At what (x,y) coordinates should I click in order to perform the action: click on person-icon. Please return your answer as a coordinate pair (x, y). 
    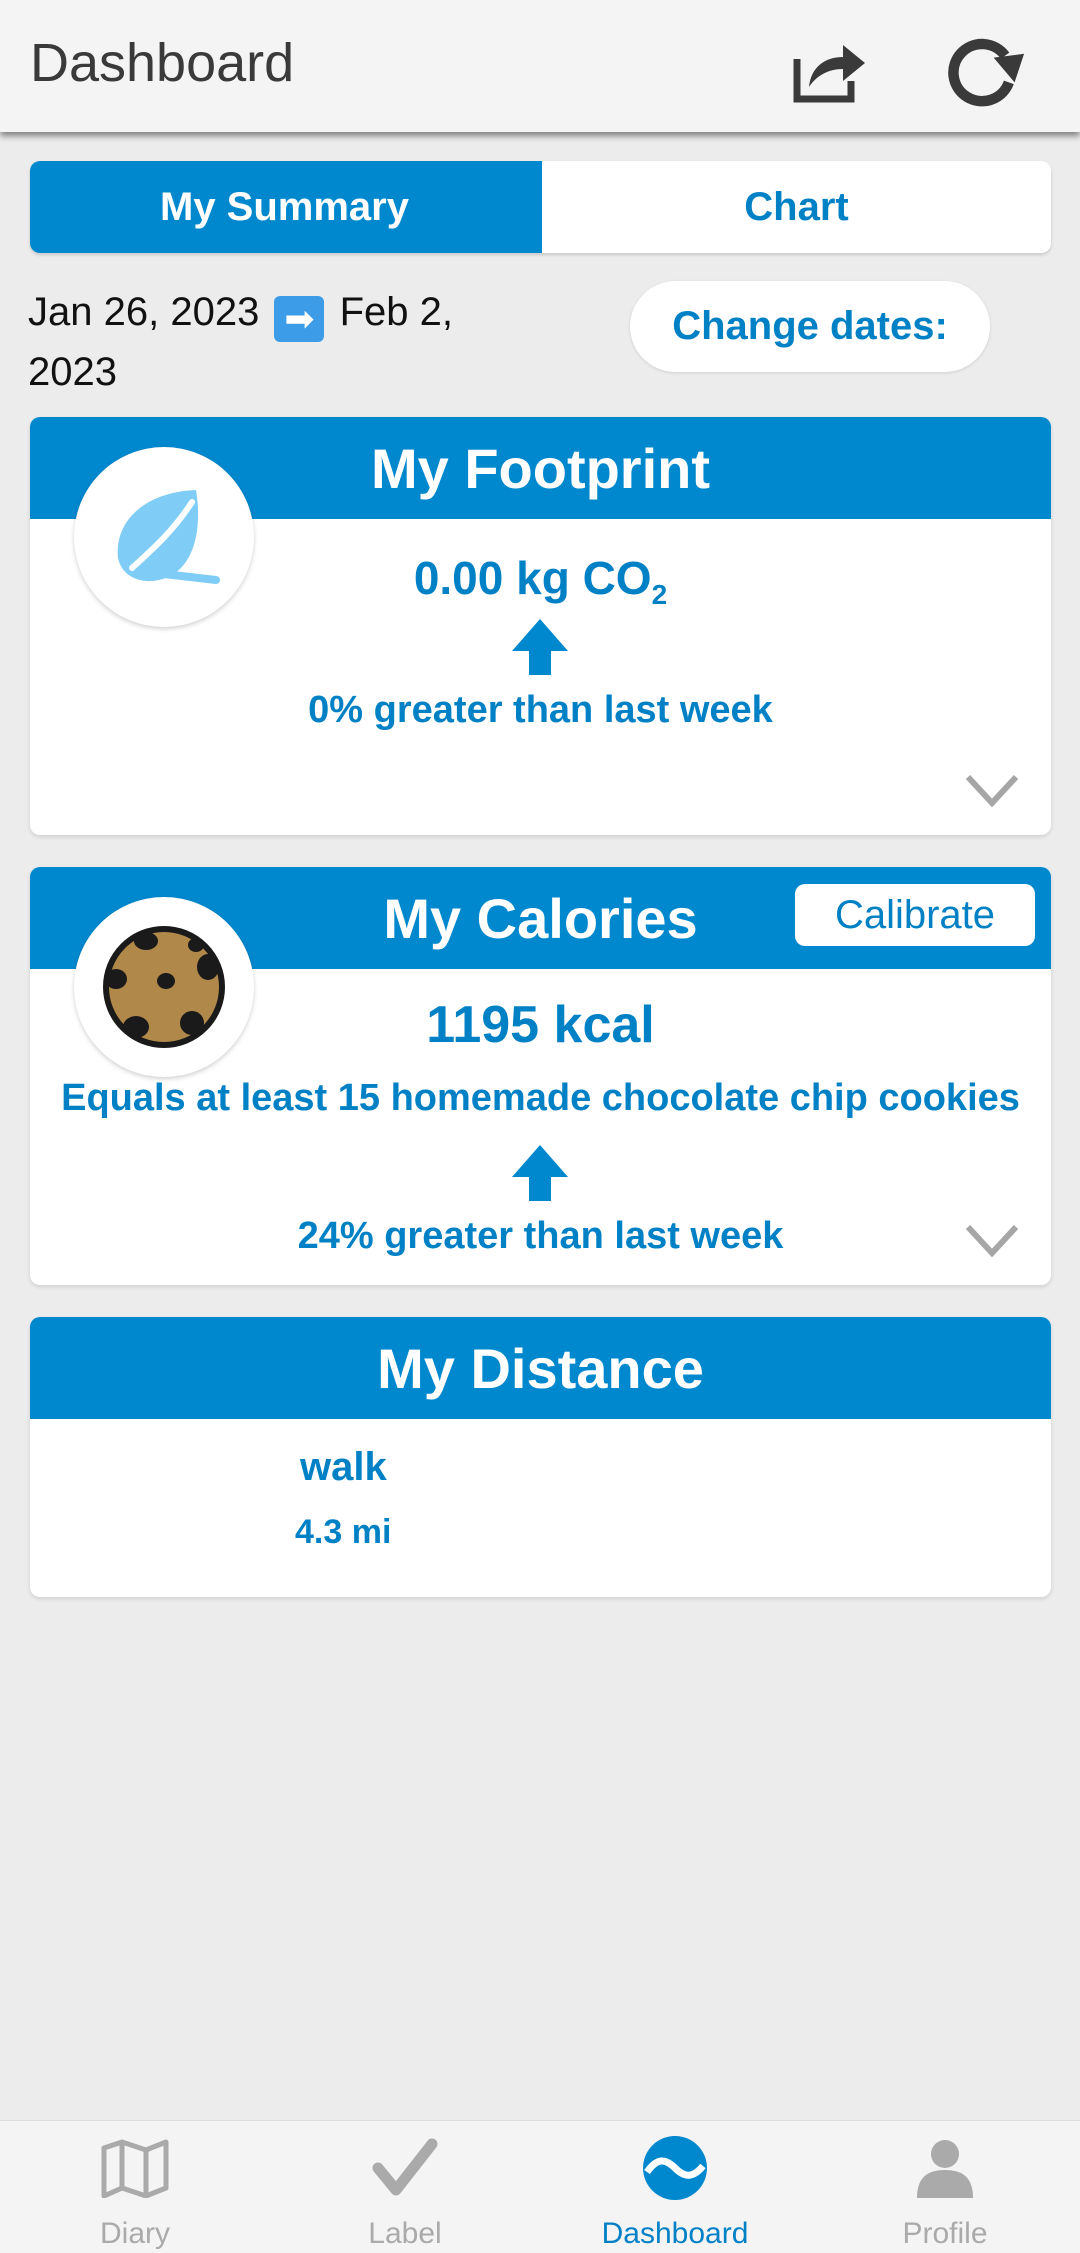
    Looking at the image, I should click on (945, 2169).